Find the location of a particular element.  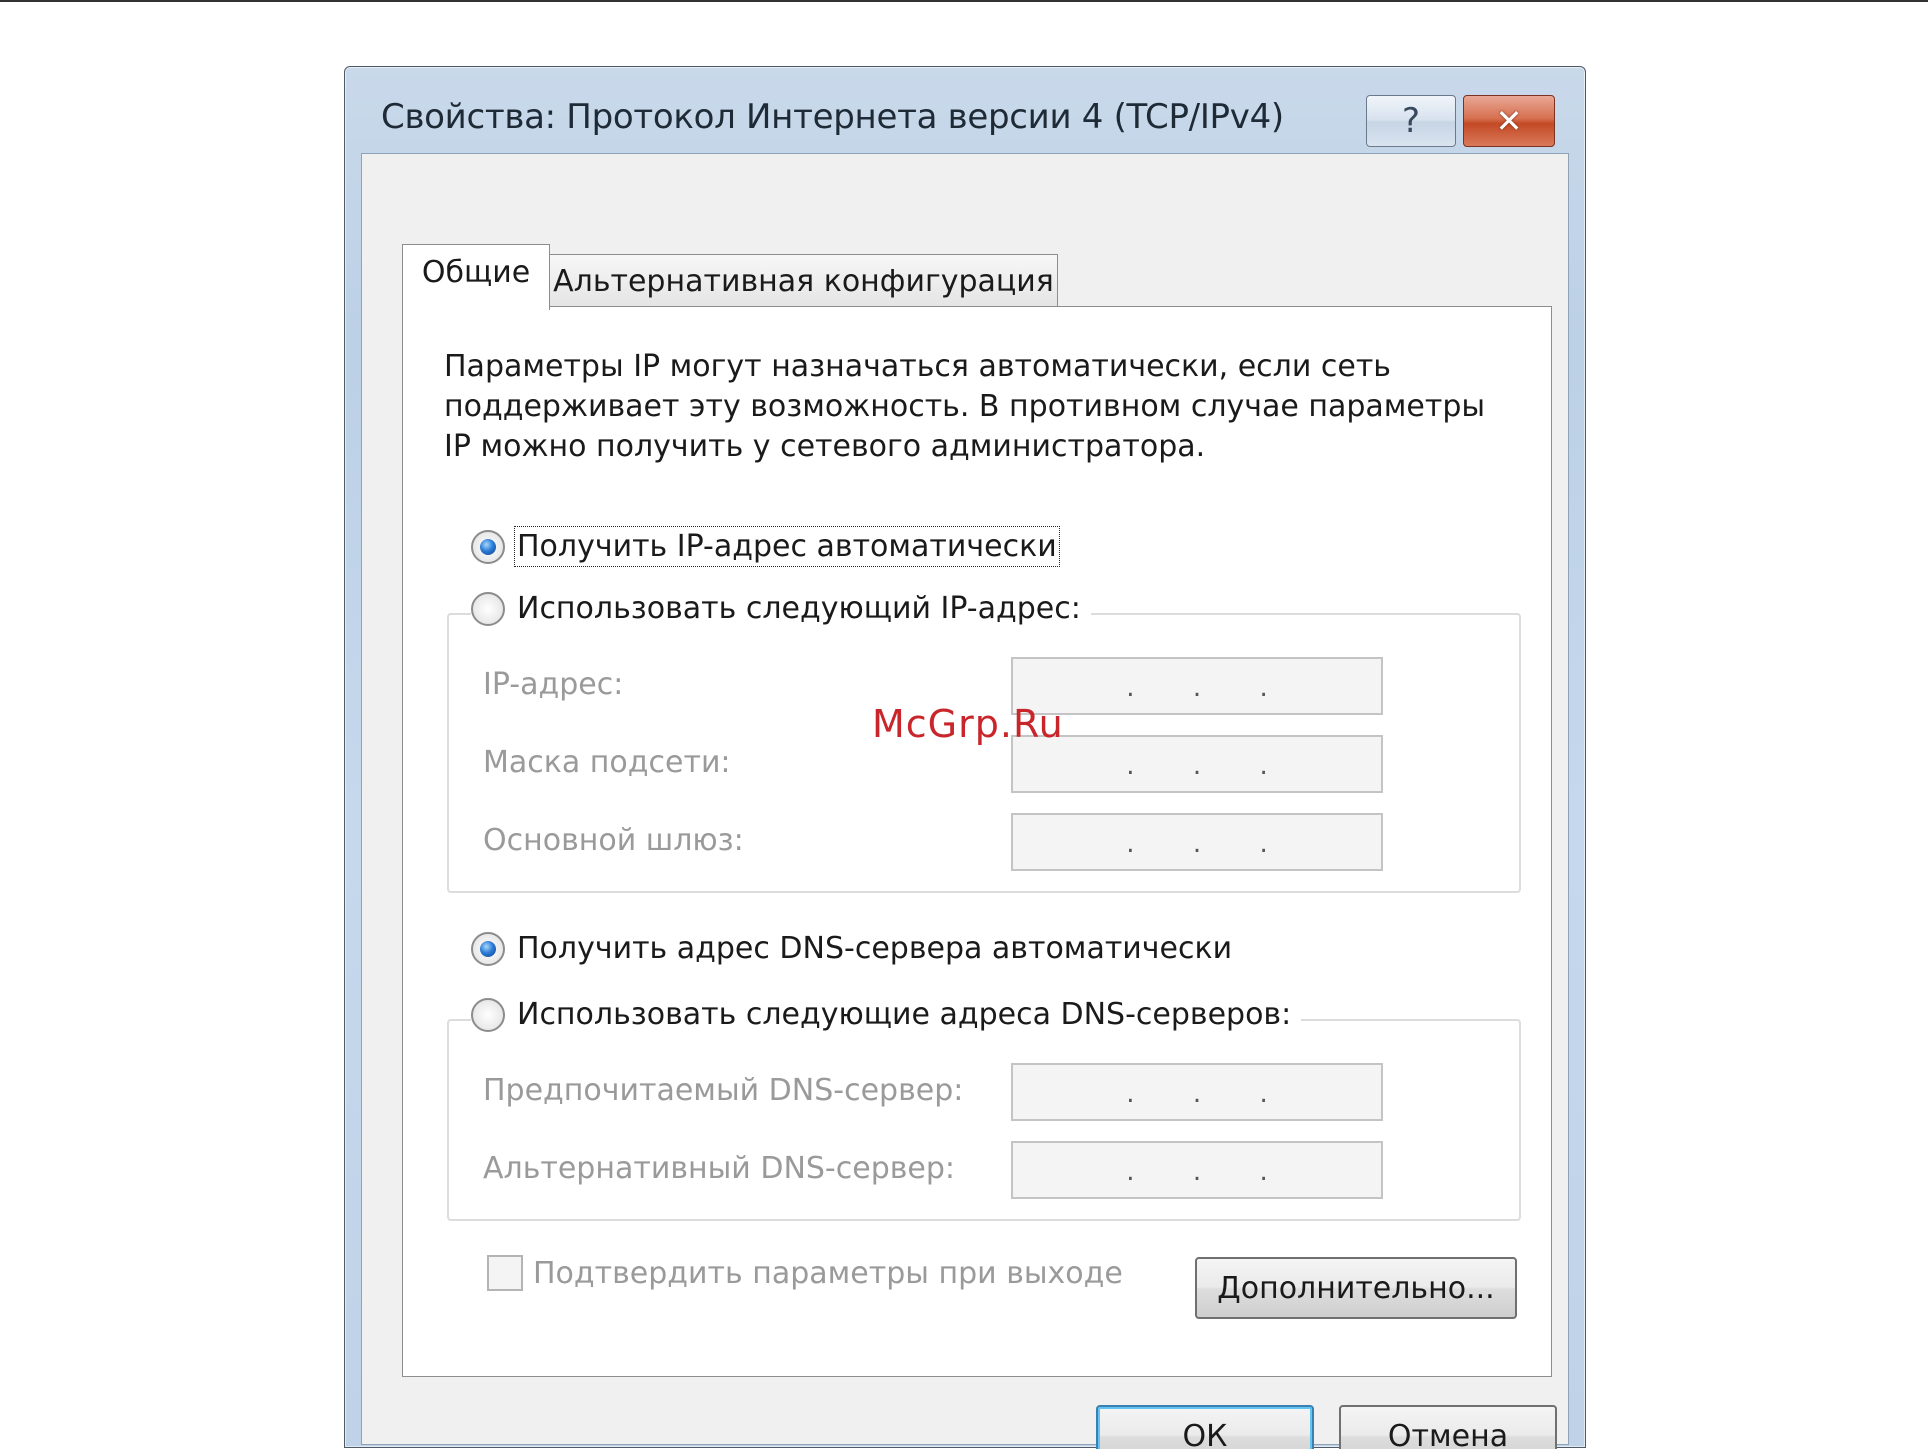

radio-dns-auto-label: Получить адрес DNS-сервера автоматически is located at coordinates (875, 948).